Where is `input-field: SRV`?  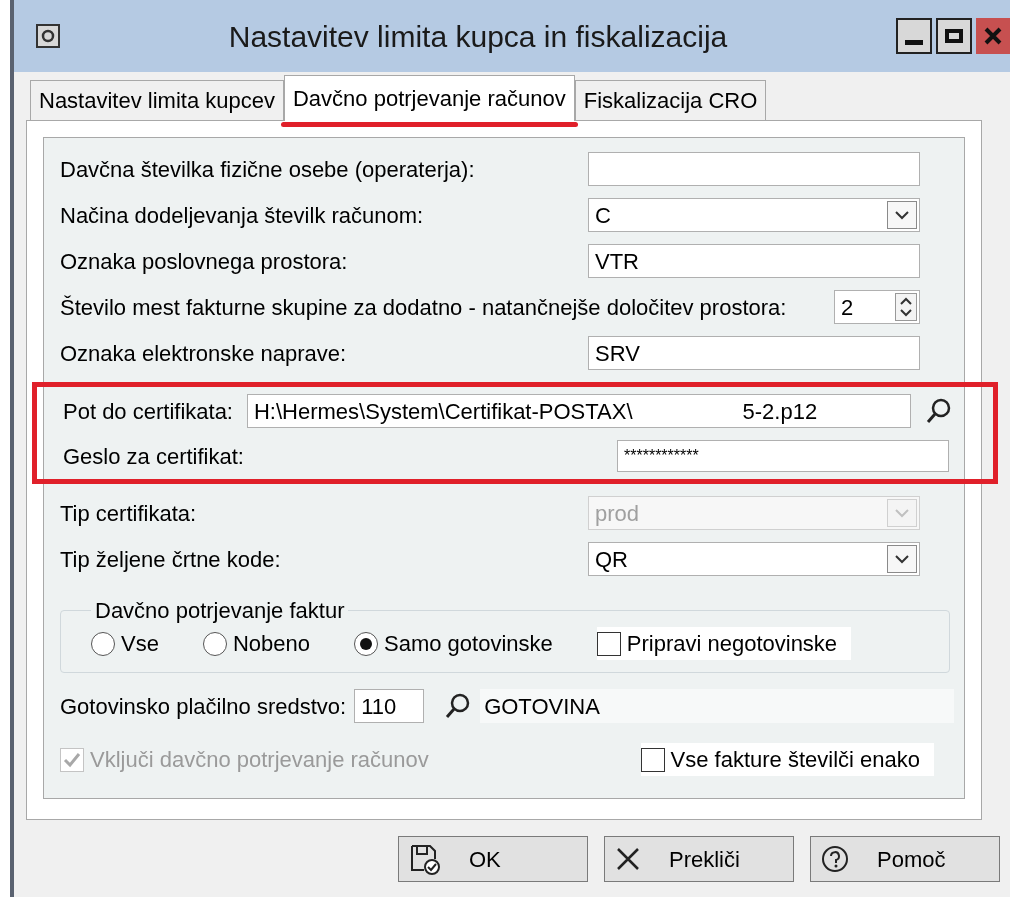
input-field: SRV is located at coordinates (754, 353).